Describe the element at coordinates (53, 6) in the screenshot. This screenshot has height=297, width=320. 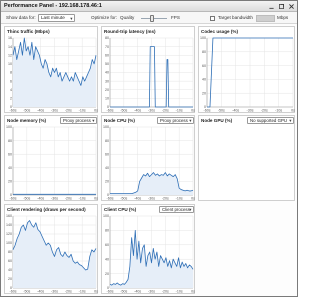
I see `window-title: Performance Panel - 192.168.178.46:1` at that location.